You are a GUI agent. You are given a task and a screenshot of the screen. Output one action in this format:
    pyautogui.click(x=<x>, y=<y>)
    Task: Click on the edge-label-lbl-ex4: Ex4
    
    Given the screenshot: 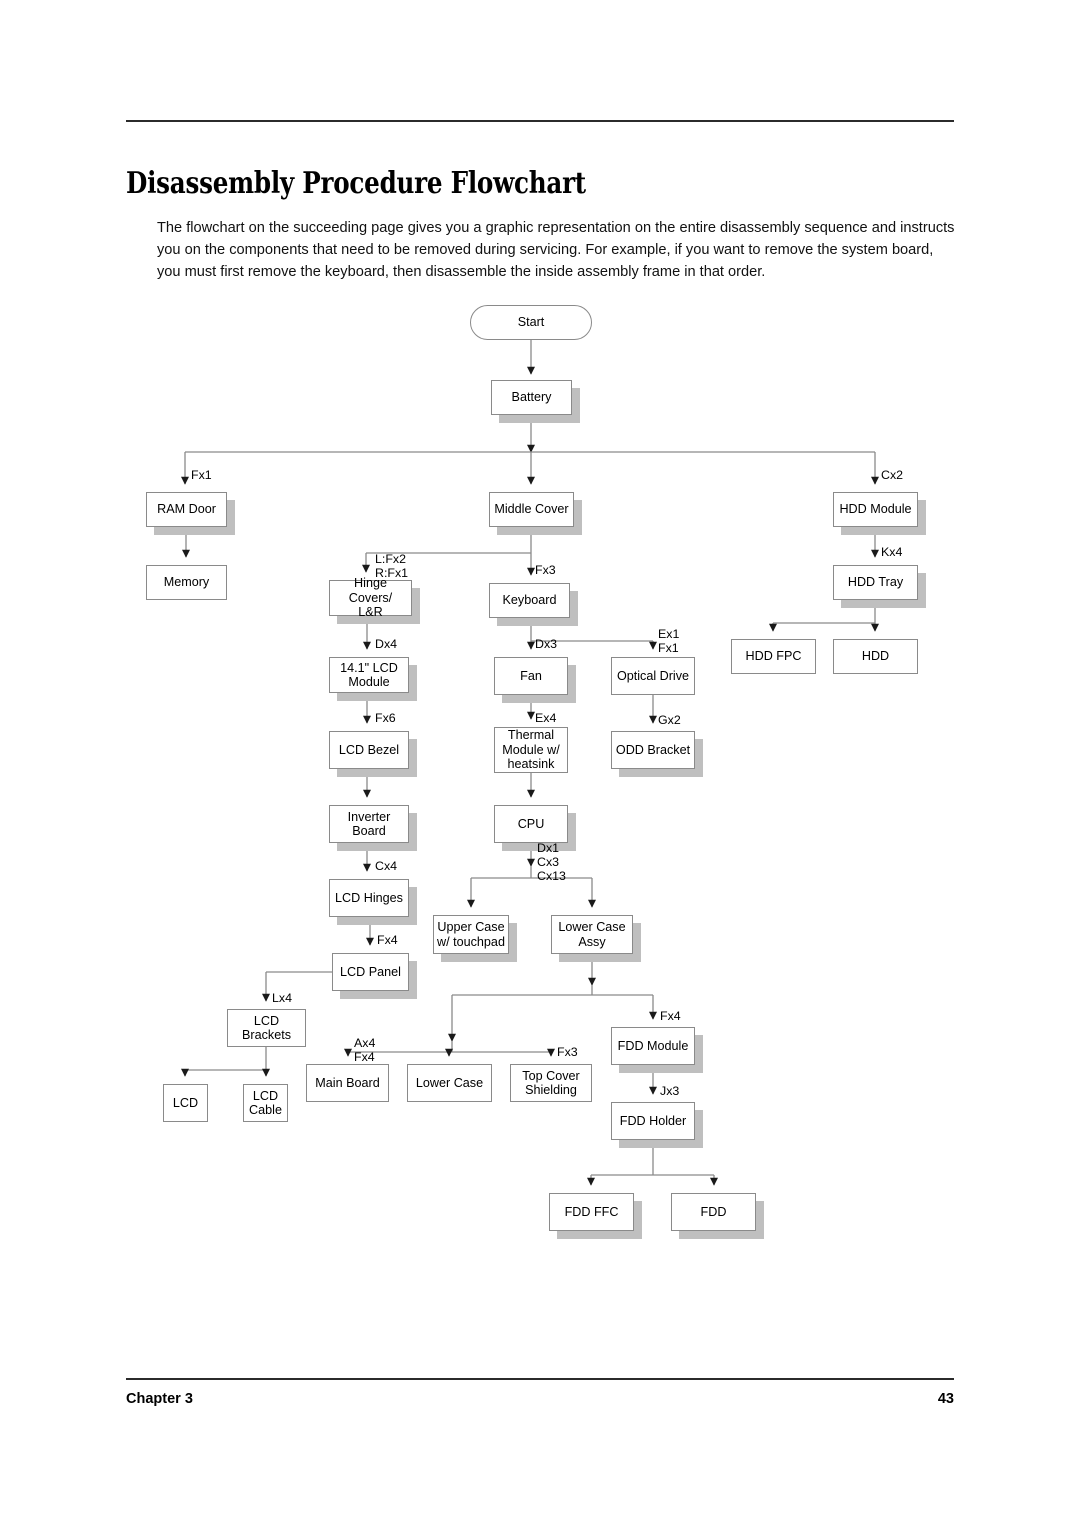 What is the action you would take?
    pyautogui.click(x=546, y=718)
    